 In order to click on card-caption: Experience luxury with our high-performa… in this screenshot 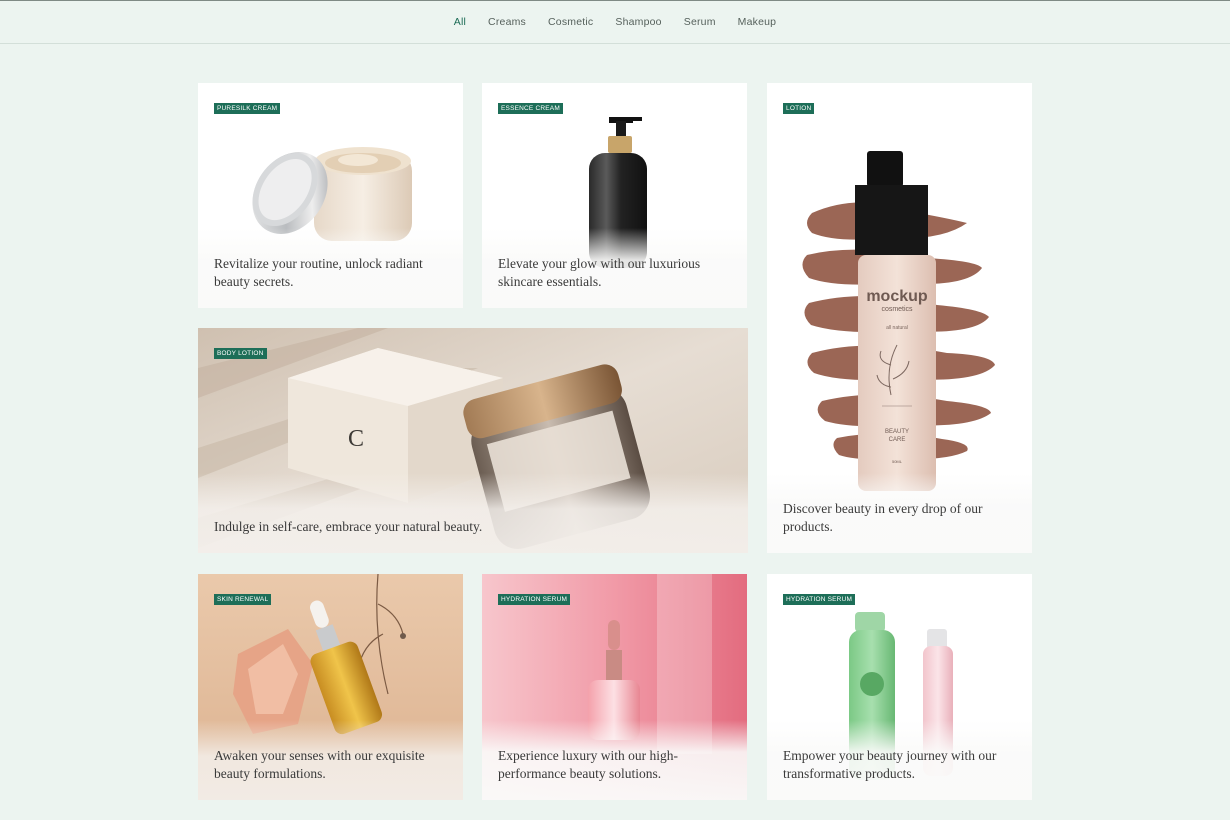, I will do `click(588, 764)`.